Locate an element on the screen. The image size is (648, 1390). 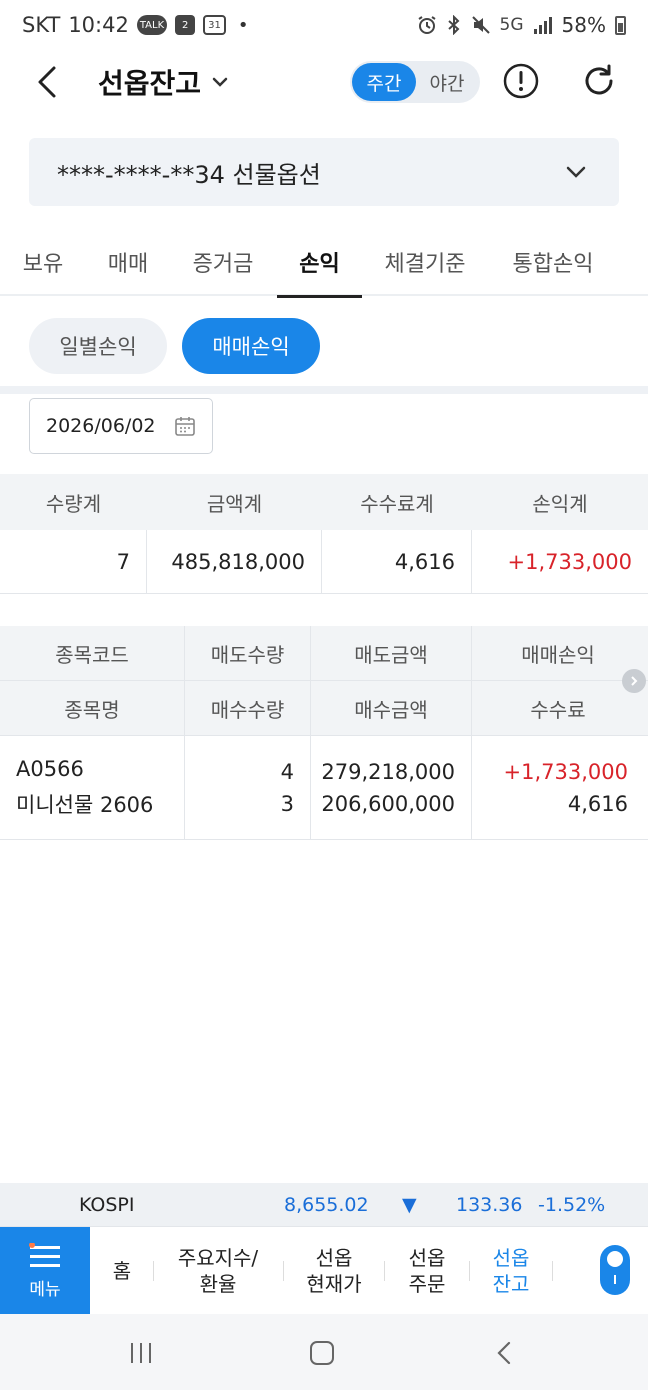
kakaotalk-notification-icon: TALK is located at coordinates (152, 25).